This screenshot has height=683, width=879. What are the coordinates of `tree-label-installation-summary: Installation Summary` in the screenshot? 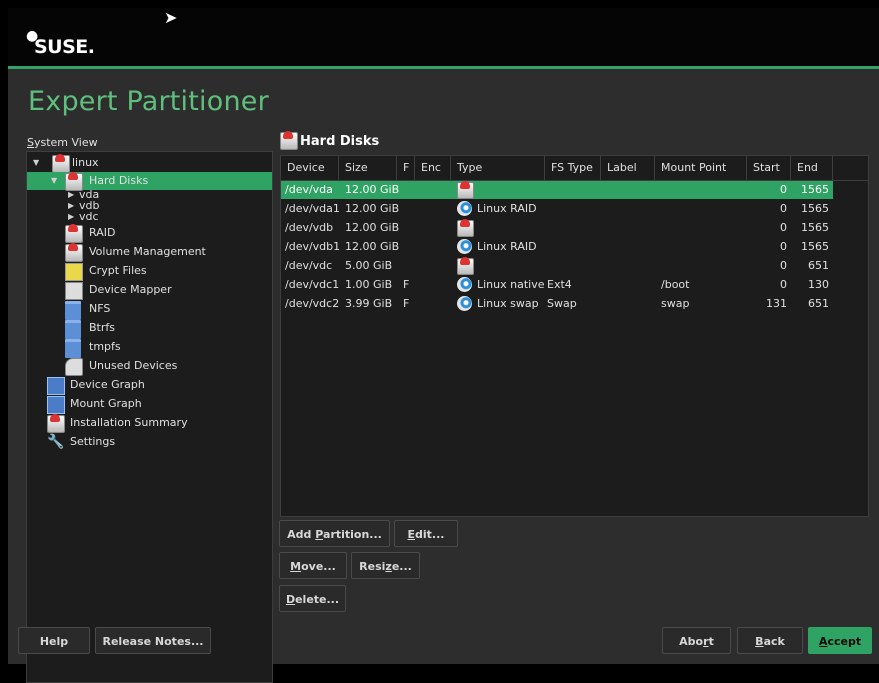 It's located at (129, 422).